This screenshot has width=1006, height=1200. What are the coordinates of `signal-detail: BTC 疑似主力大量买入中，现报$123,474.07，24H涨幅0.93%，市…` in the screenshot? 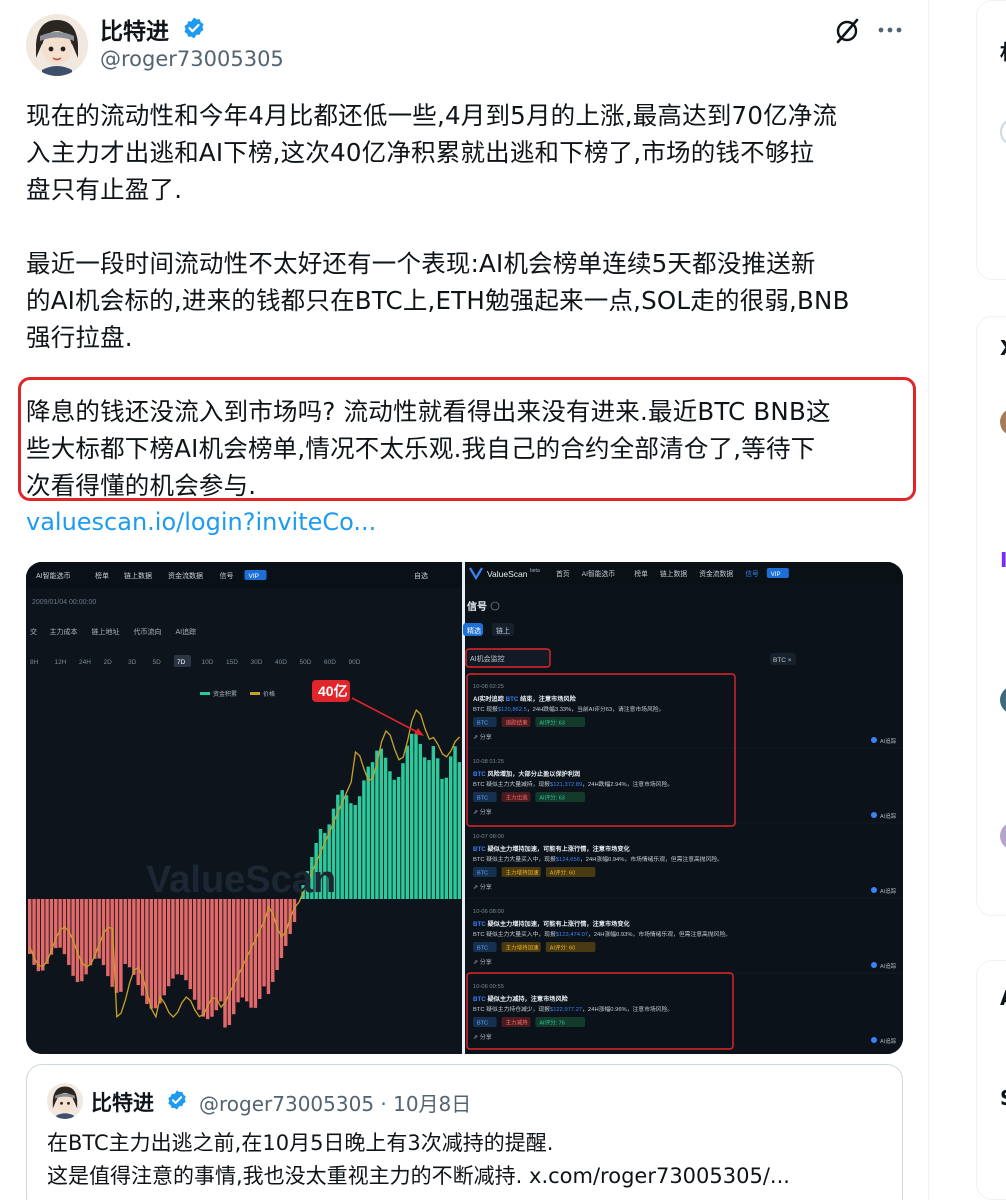 It's located at (602, 934).